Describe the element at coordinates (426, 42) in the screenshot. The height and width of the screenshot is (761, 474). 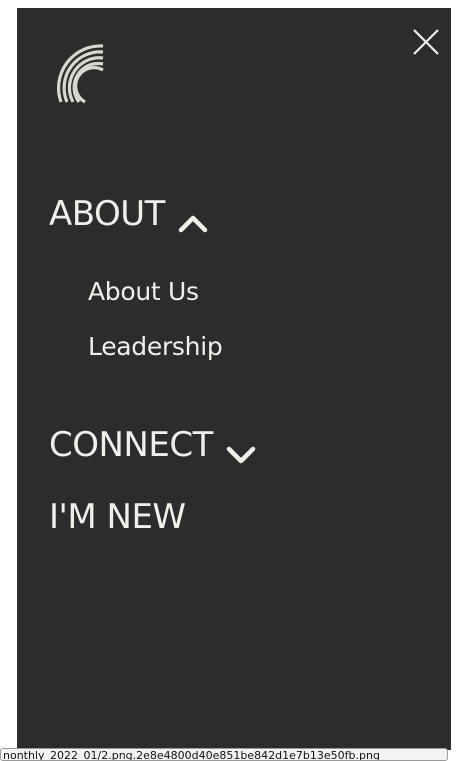
I see `close-x-icon` at that location.